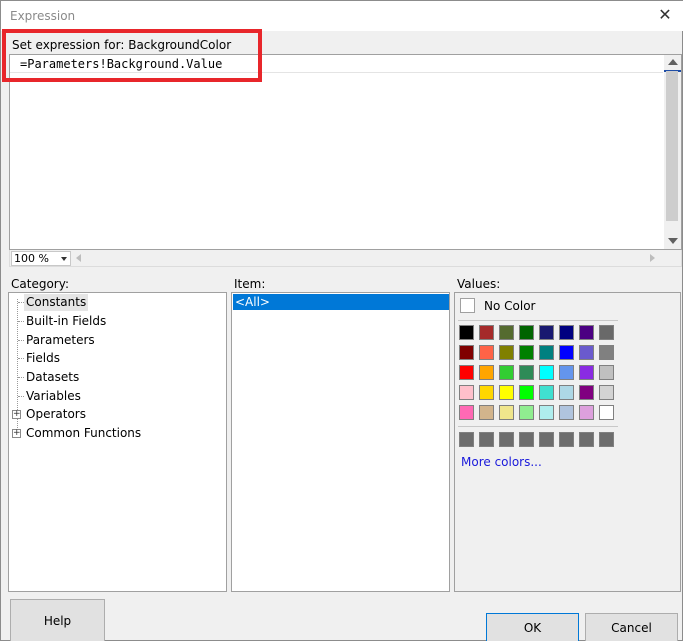  I want to click on category-built-in-fields: Built-in Fields, so click(66, 321).